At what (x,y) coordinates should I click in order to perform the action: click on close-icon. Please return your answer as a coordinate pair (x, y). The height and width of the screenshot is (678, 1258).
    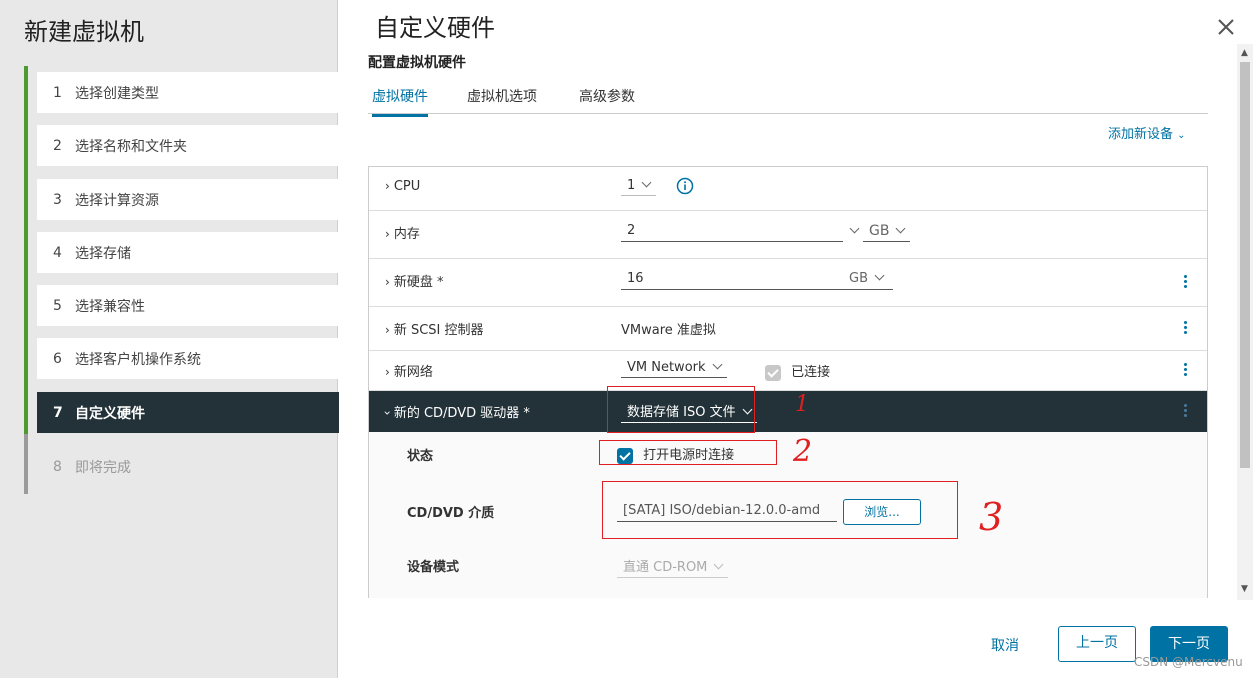
    Looking at the image, I should click on (1226, 27).